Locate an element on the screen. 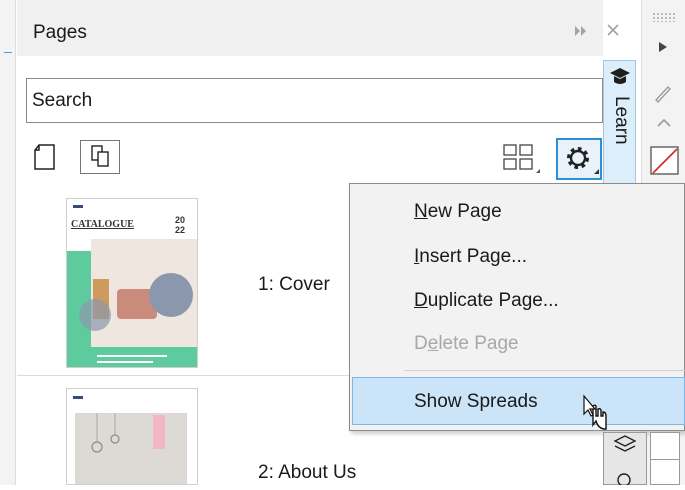  thumb-catalogue-title: CATALOGUE is located at coordinates (102, 224).